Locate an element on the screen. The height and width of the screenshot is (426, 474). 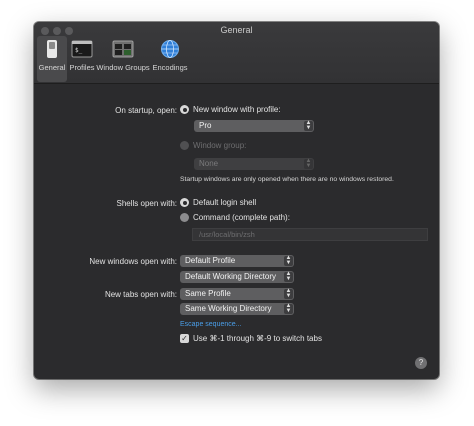
command-radio: Command (complete path): is located at coordinates (235, 217).